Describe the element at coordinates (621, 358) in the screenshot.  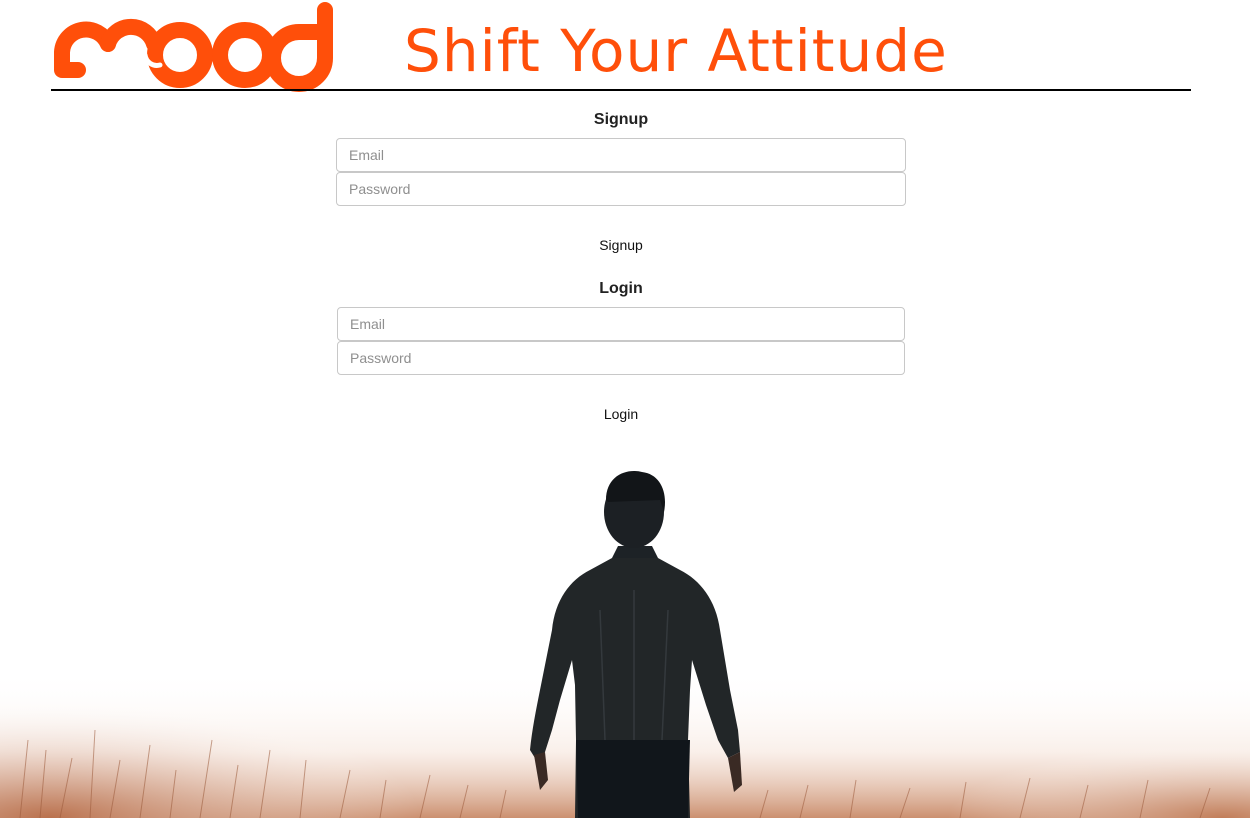
I see `login-password-input` at that location.